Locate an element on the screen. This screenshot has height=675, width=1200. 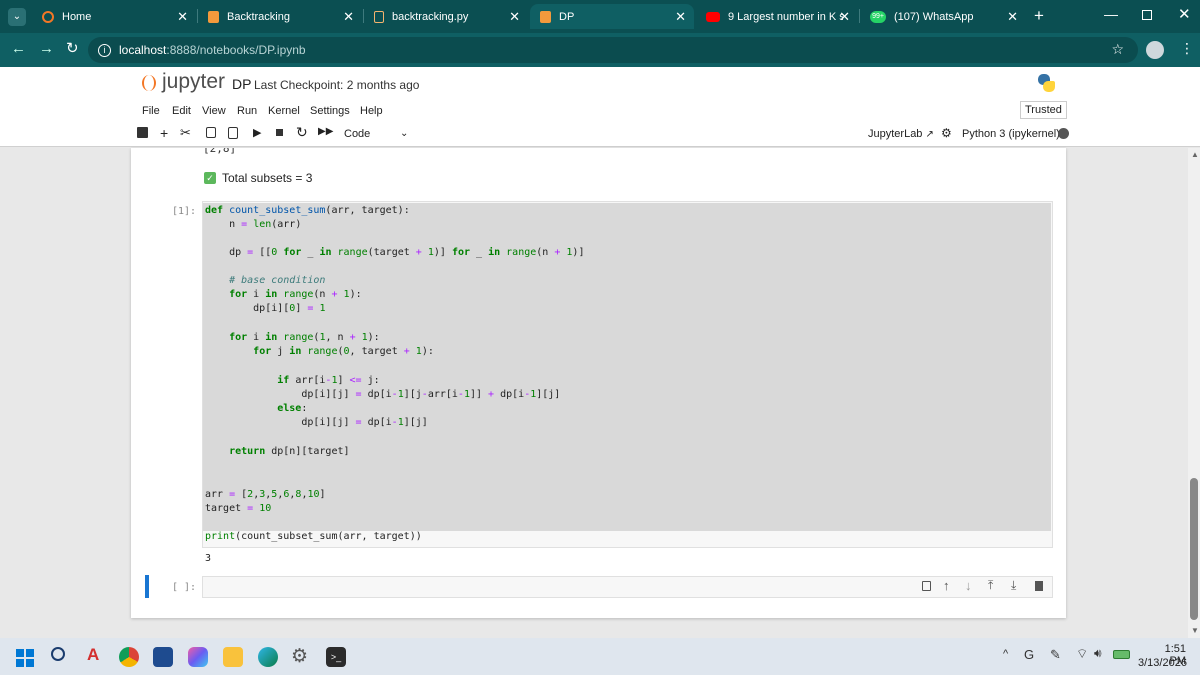
restart-icon: ↻ is located at coordinates (302, 132).